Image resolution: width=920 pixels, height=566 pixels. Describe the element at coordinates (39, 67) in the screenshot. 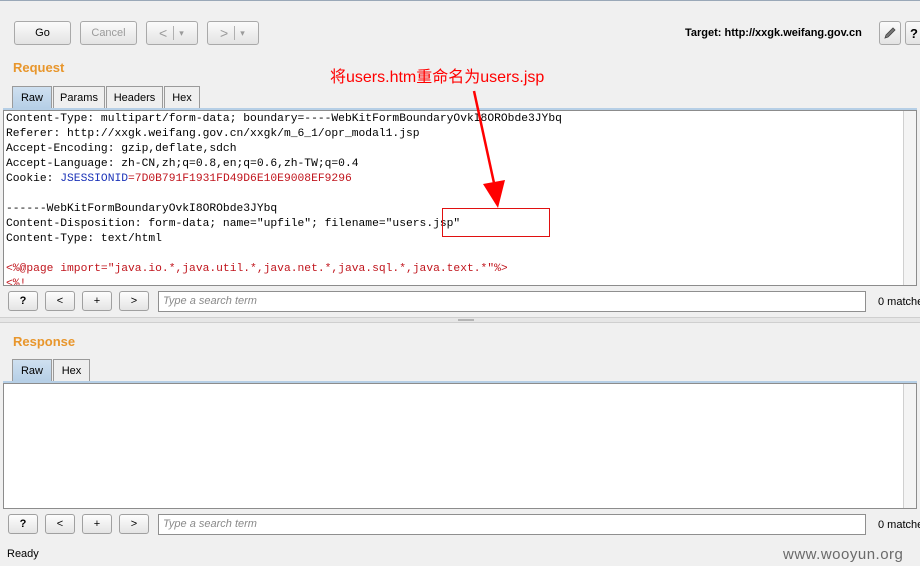

I see `request-title: Request` at that location.